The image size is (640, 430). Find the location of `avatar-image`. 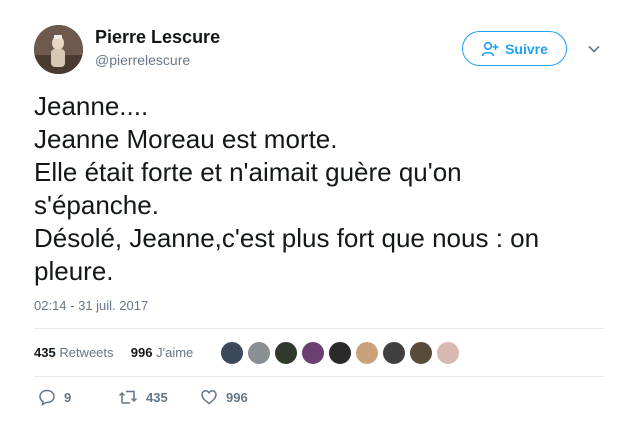

avatar-image is located at coordinates (58, 49).